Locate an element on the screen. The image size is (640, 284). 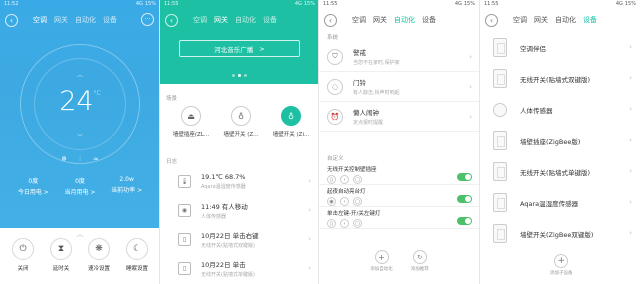
custom-automation-title: 无线开关控制壁插座 is located at coordinates (352, 170).